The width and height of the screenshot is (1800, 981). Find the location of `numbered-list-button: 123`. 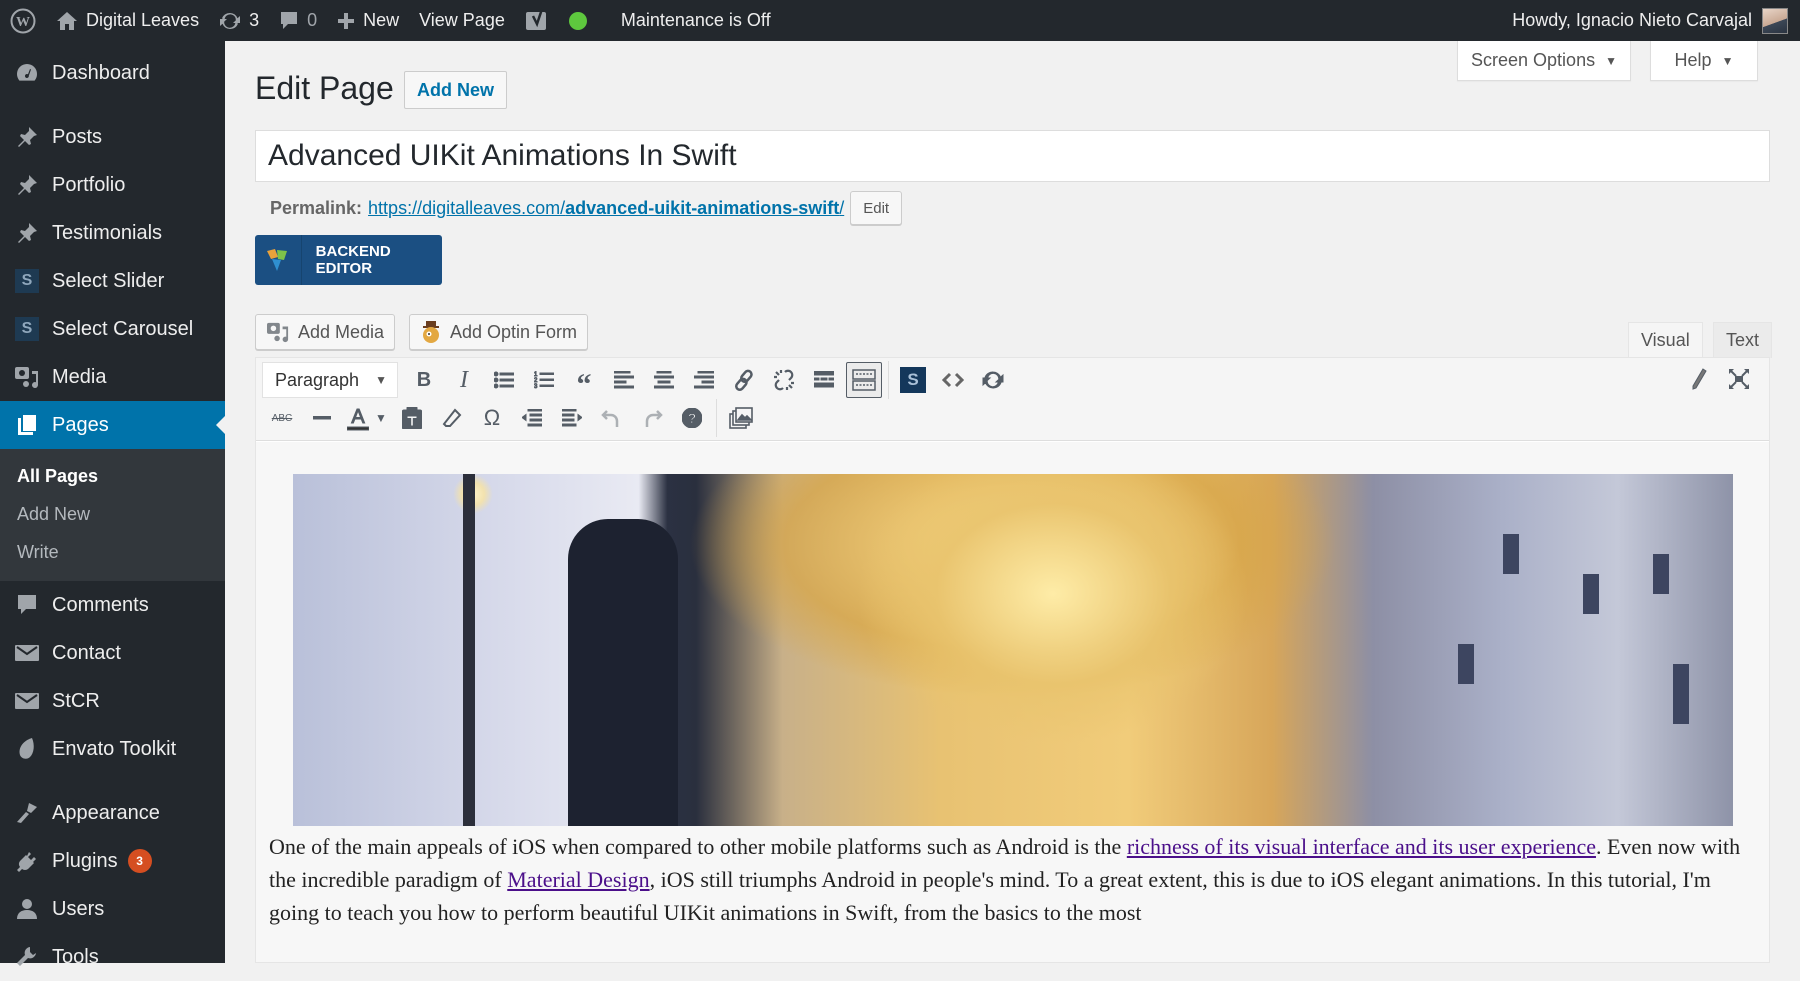

numbered-list-button: 123 is located at coordinates (544, 380).